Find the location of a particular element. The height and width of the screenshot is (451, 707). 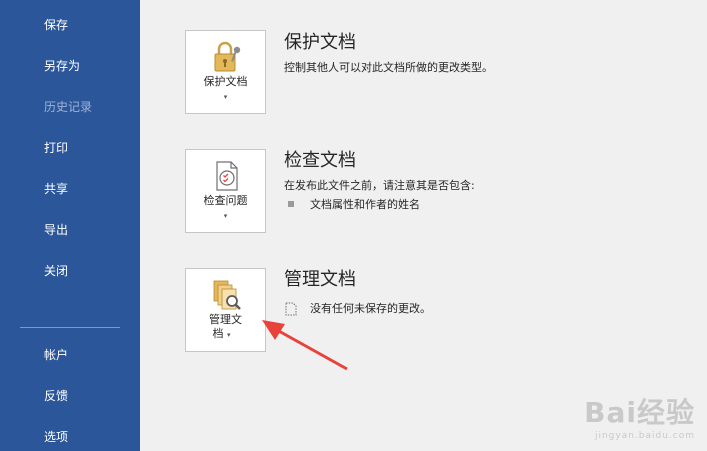

baidu-watermark: Bai经验 jingyan.baidu.com is located at coordinates (639, 416).